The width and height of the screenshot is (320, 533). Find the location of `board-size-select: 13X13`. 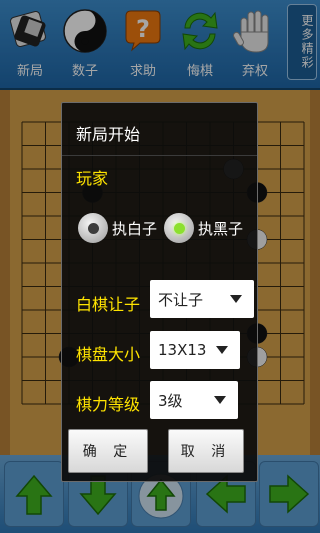

board-size-select: 13X13 is located at coordinates (195, 350).